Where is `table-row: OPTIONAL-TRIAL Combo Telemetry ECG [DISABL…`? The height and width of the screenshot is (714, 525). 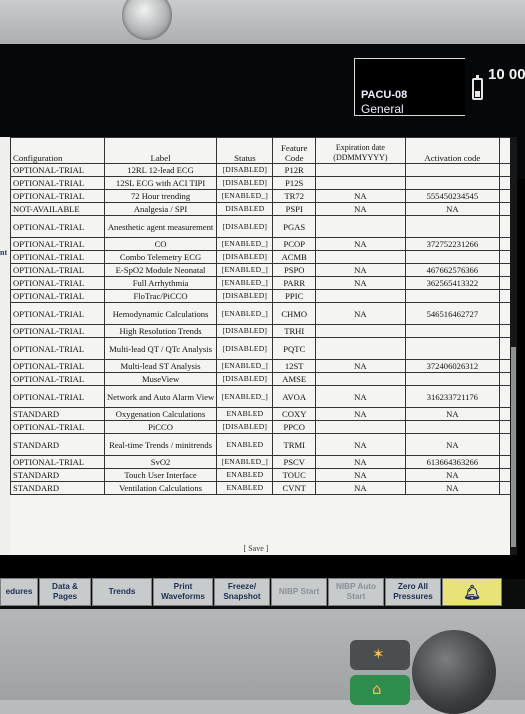 table-row: OPTIONAL-TRIAL Combo Telemetry ECG [DISABL… is located at coordinates (261, 257).